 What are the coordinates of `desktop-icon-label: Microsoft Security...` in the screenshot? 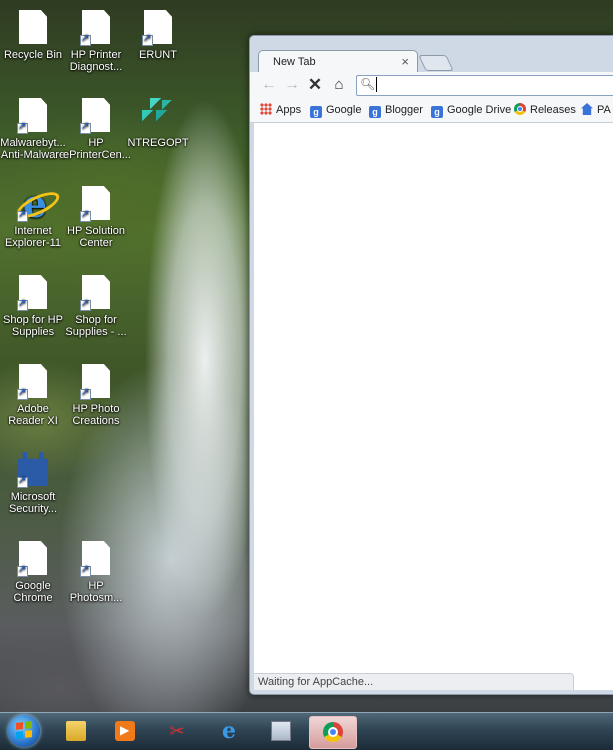 It's located at (33, 503).